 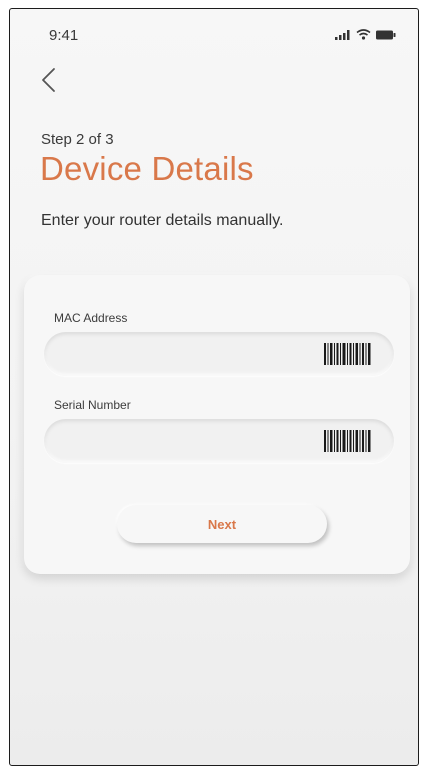 I want to click on back-button, so click(x=51, y=80).